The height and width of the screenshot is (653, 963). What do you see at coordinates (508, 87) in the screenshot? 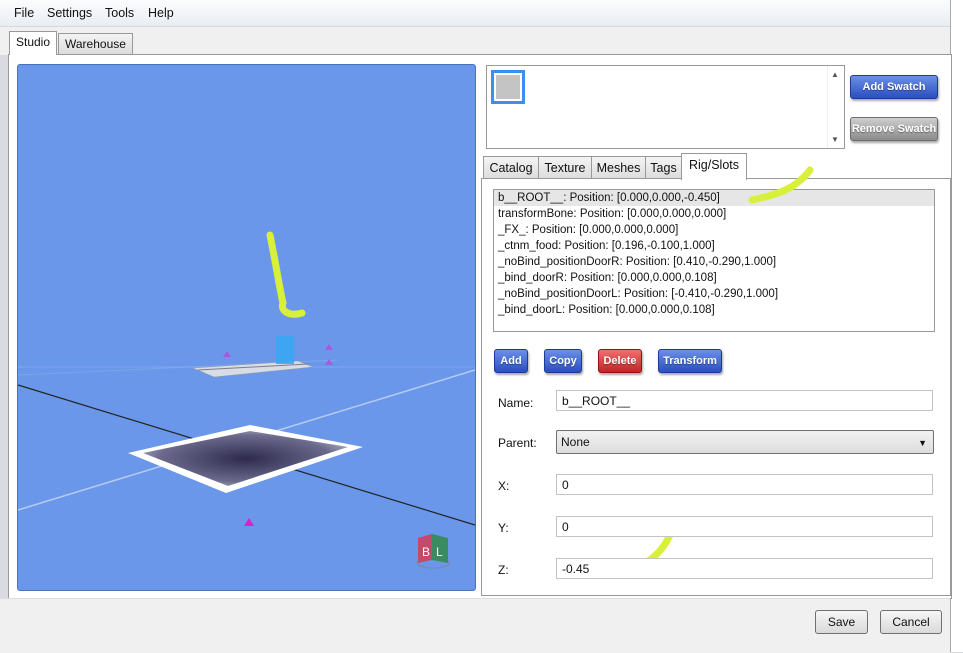
I see `swatch-tile` at bounding box center [508, 87].